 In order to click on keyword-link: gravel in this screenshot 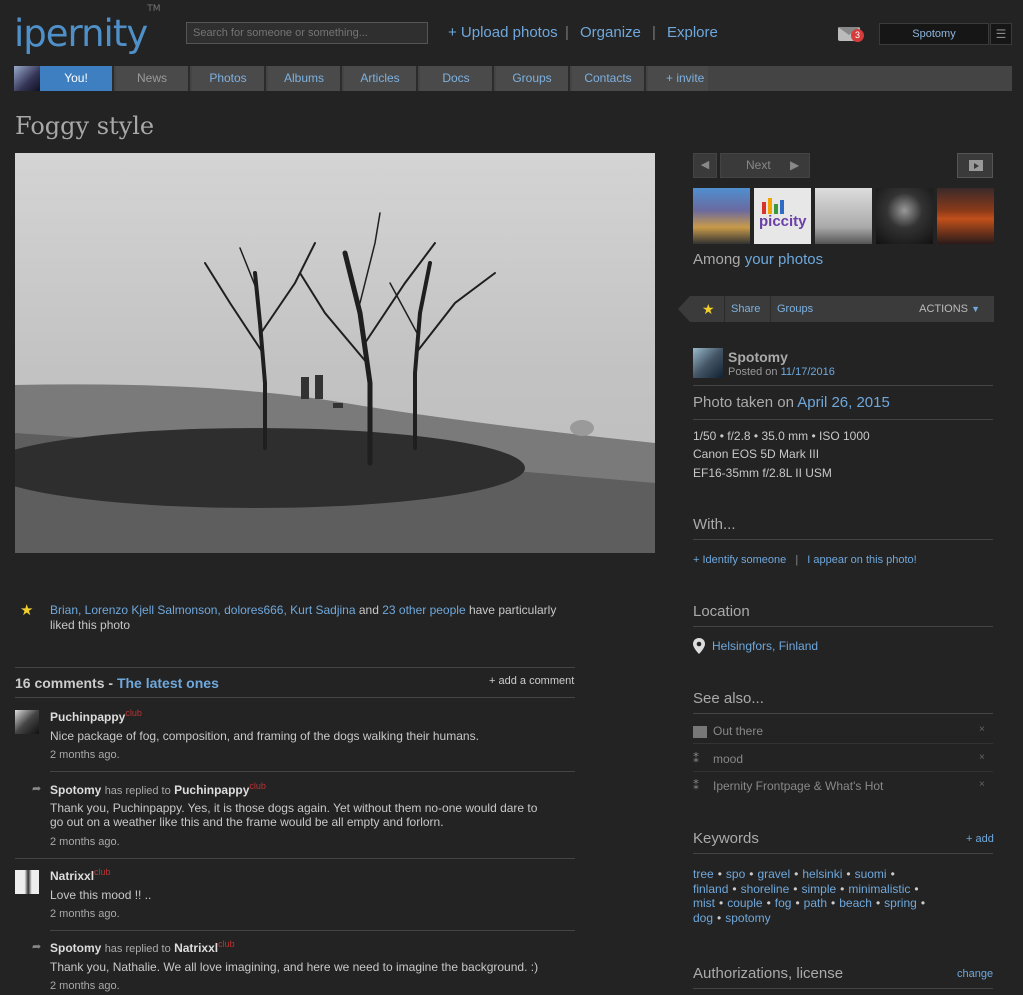, I will do `click(773, 874)`.